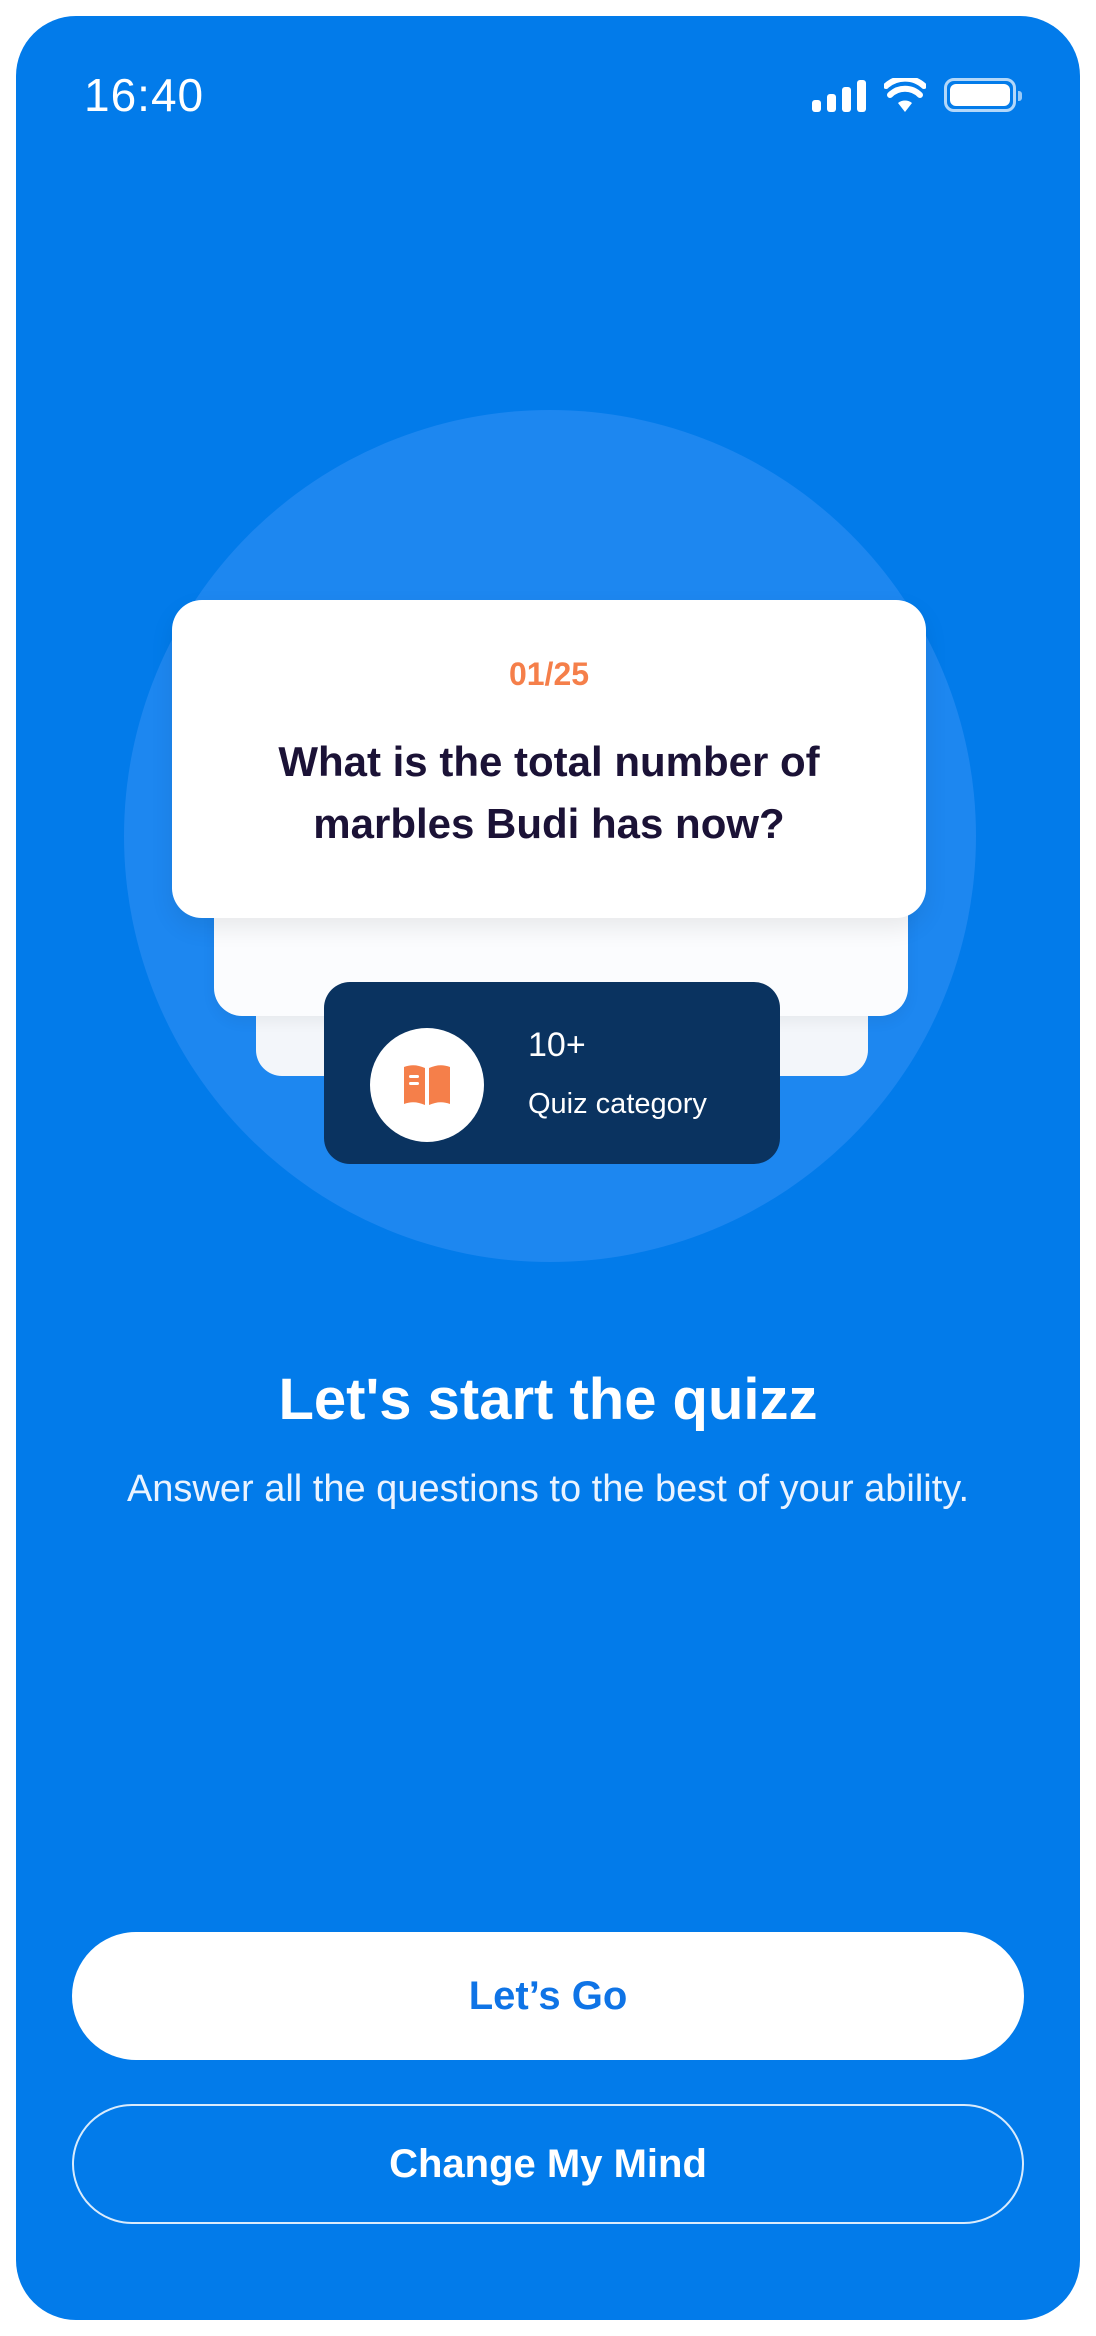 Image resolution: width=1096 pixels, height=2336 pixels. Describe the element at coordinates (552, 1073) in the screenshot. I see `quiz-category-card: 10+ Quiz category` at that location.